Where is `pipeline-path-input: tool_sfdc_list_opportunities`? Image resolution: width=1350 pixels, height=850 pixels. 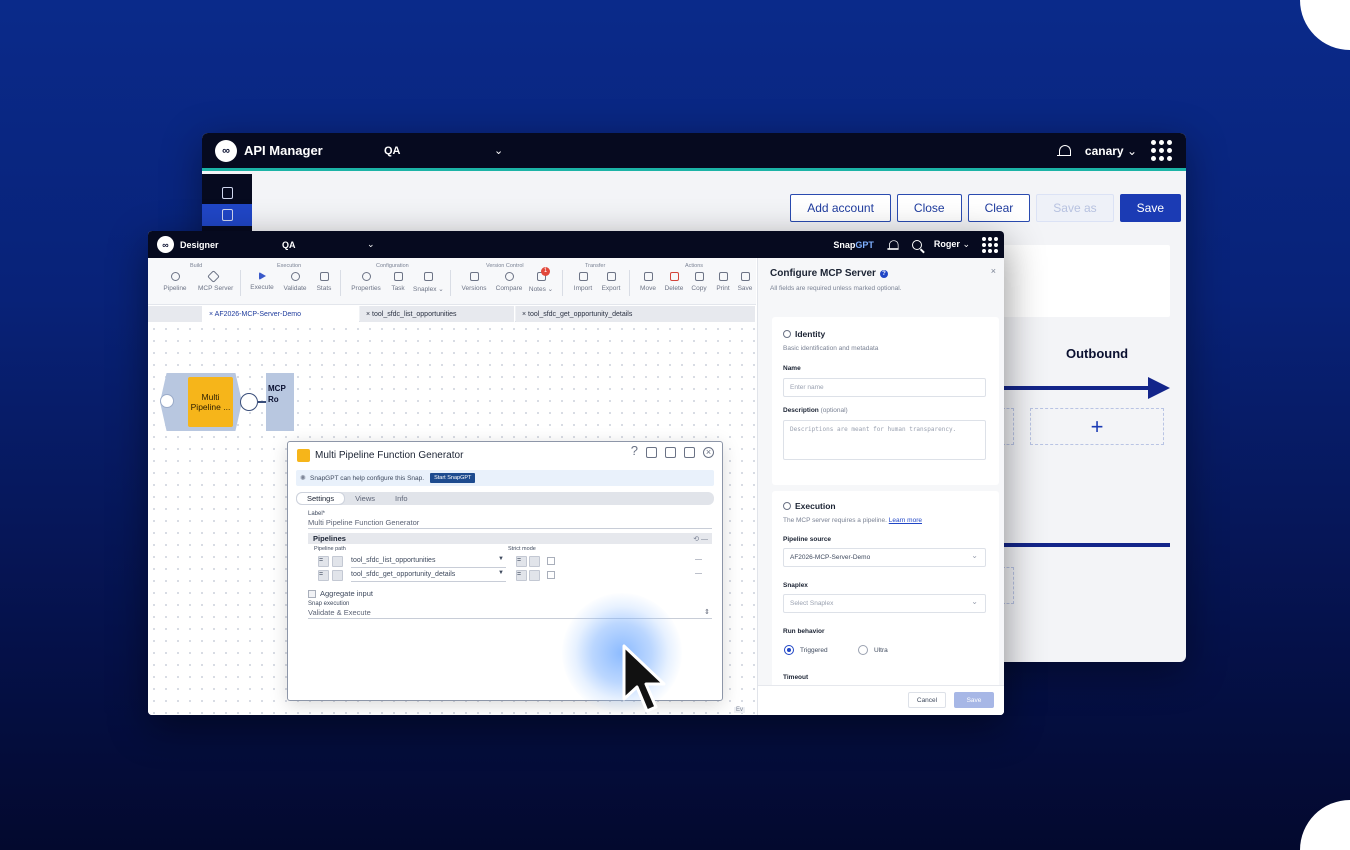 pipeline-path-input: tool_sfdc_list_opportunities is located at coordinates (428, 562).